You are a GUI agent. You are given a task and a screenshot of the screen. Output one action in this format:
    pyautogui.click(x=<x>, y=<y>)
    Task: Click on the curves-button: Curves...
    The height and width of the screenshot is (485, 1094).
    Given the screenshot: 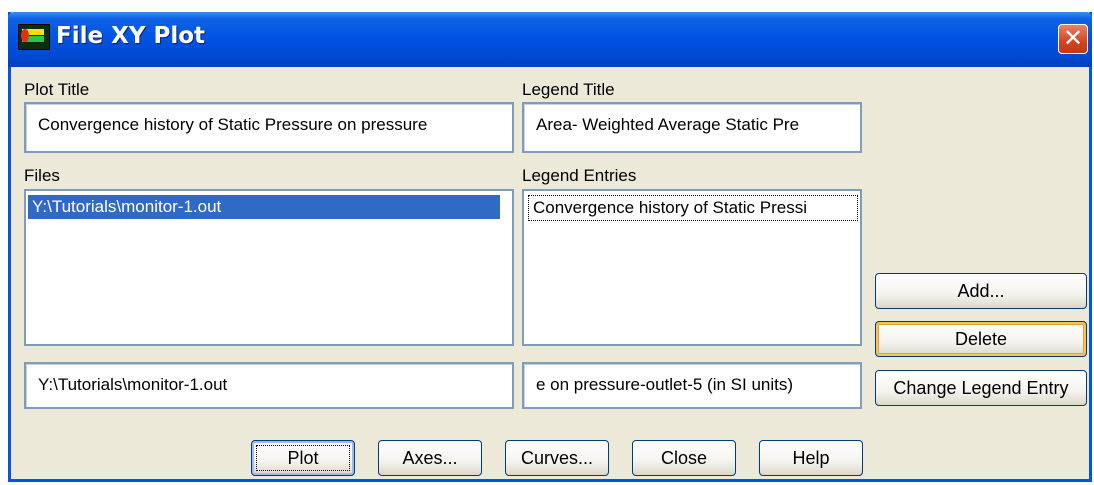 What is the action you would take?
    pyautogui.click(x=557, y=458)
    